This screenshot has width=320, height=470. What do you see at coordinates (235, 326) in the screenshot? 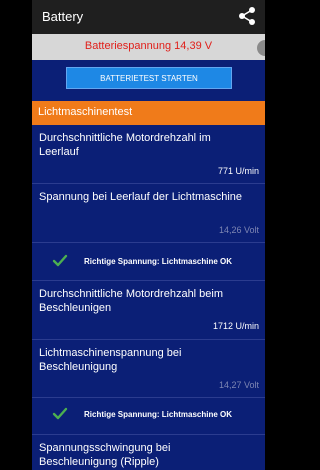
I see `measurement-value: 1712 U/min` at bounding box center [235, 326].